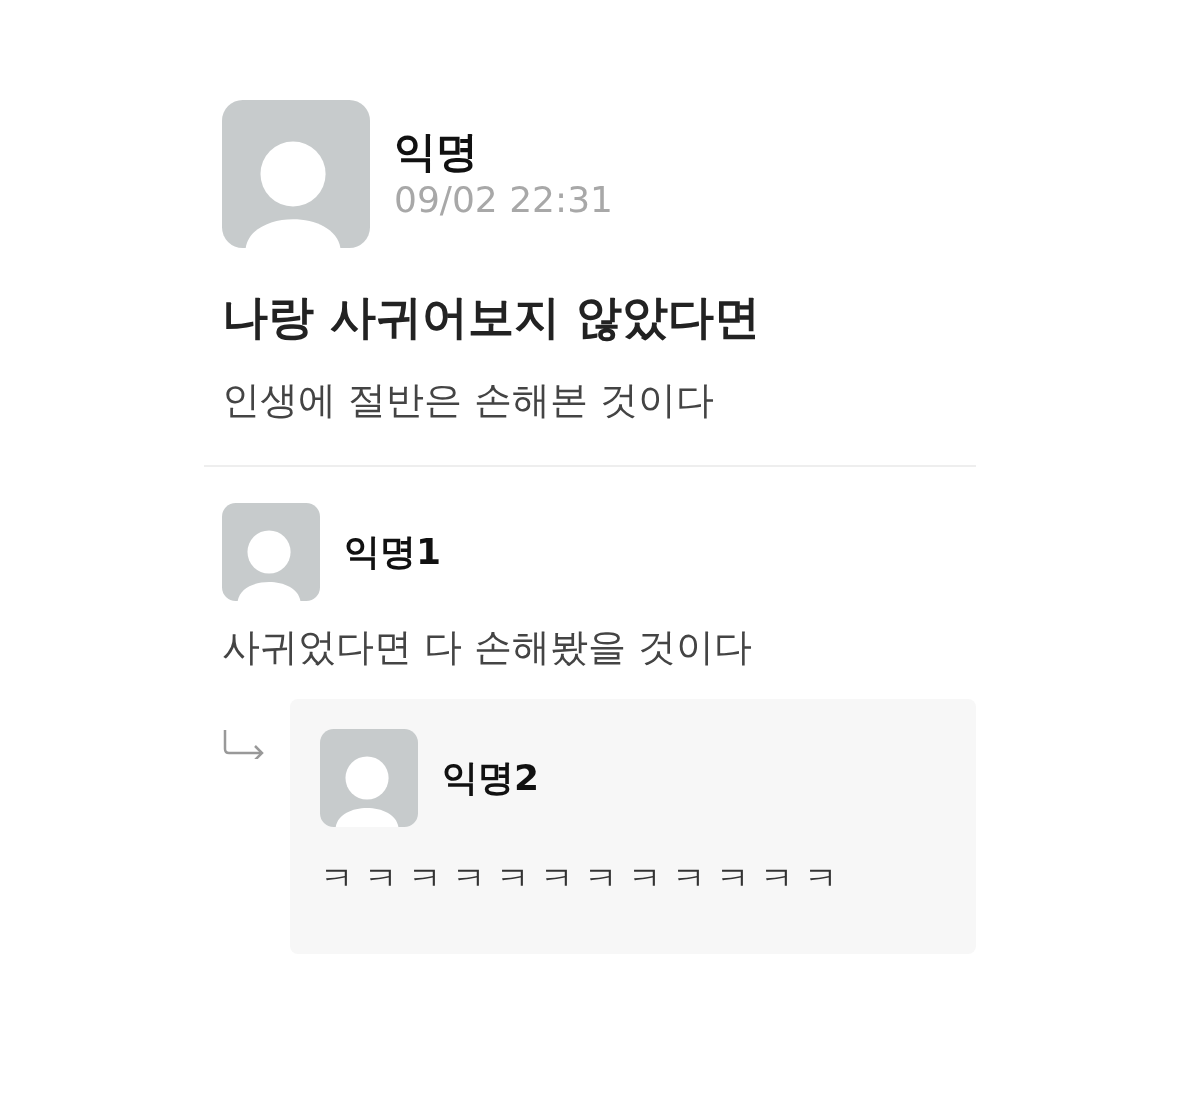 The image size is (1179, 1111). What do you see at coordinates (488, 648) in the screenshot?
I see `comment-text: 사귀었다면 다 손해봤을 것이다` at bounding box center [488, 648].